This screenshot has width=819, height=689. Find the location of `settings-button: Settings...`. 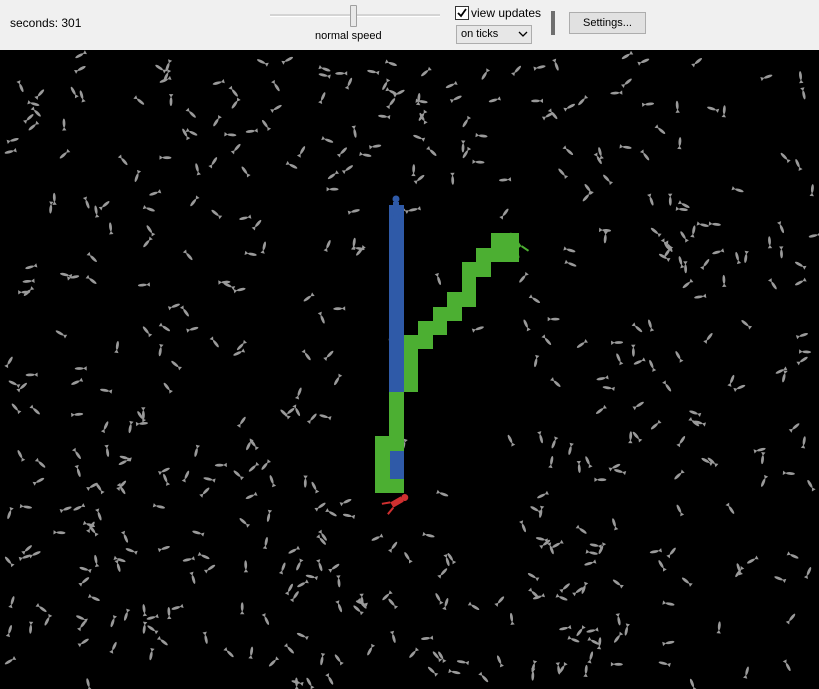

settings-button: Settings... is located at coordinates (607, 23).